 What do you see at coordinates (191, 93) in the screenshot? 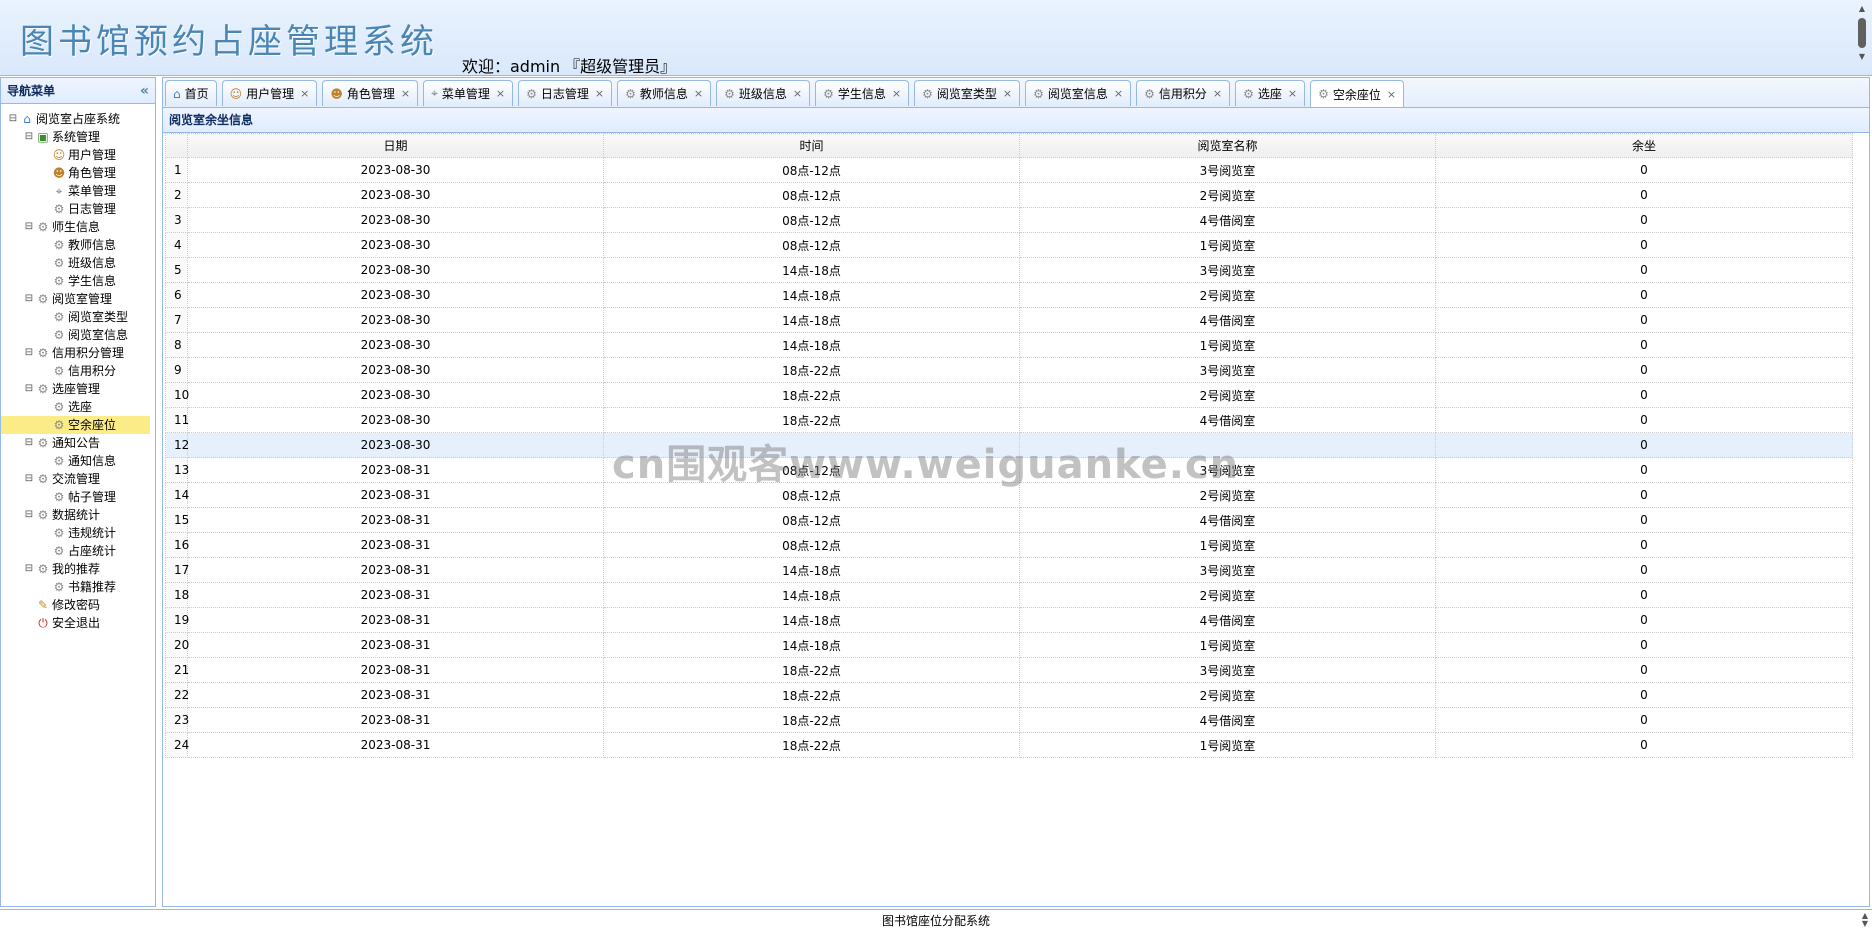
I see `tab: ⌂ 首页` at bounding box center [191, 93].